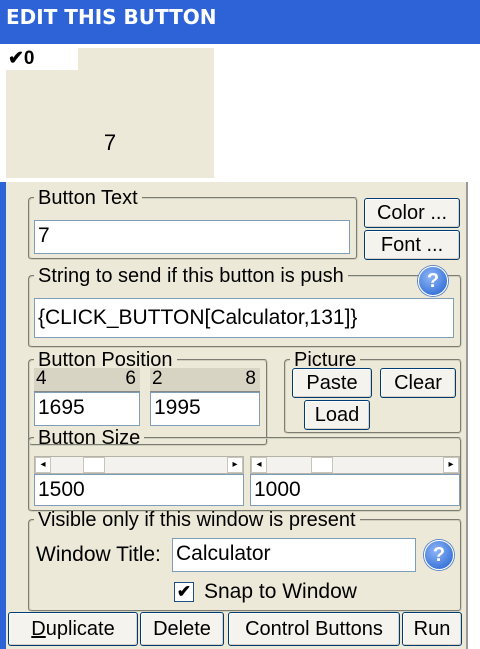 The width and height of the screenshot is (480, 649). I want to click on y-position-arrows: 2 8, so click(205, 380).